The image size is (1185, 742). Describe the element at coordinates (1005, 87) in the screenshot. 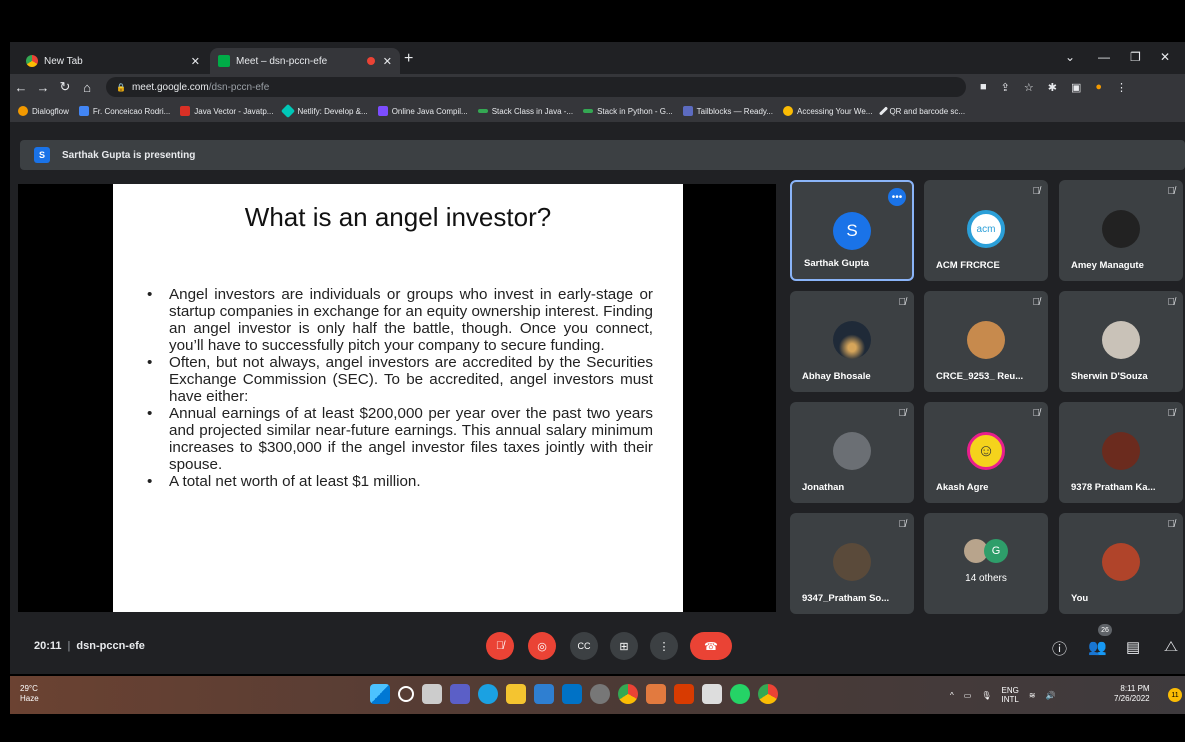

I see `share-icon: ⇪` at that location.